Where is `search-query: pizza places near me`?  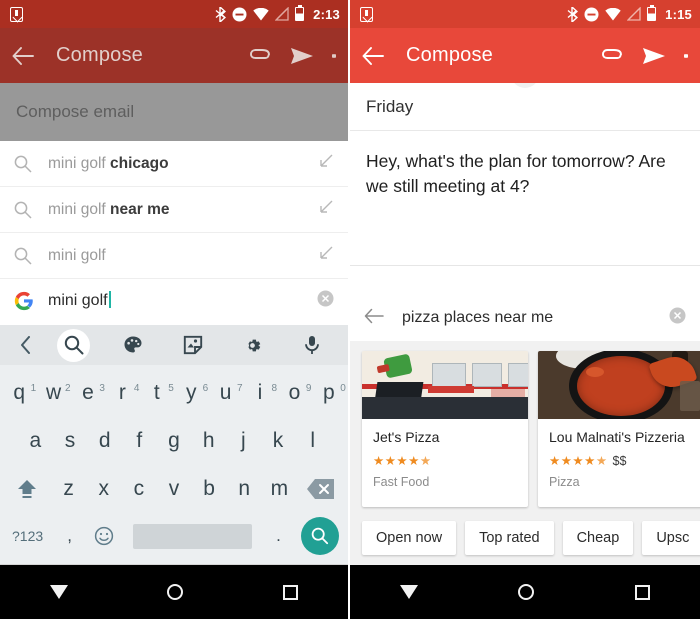
search-query: pizza places near me is located at coordinates (477, 318).